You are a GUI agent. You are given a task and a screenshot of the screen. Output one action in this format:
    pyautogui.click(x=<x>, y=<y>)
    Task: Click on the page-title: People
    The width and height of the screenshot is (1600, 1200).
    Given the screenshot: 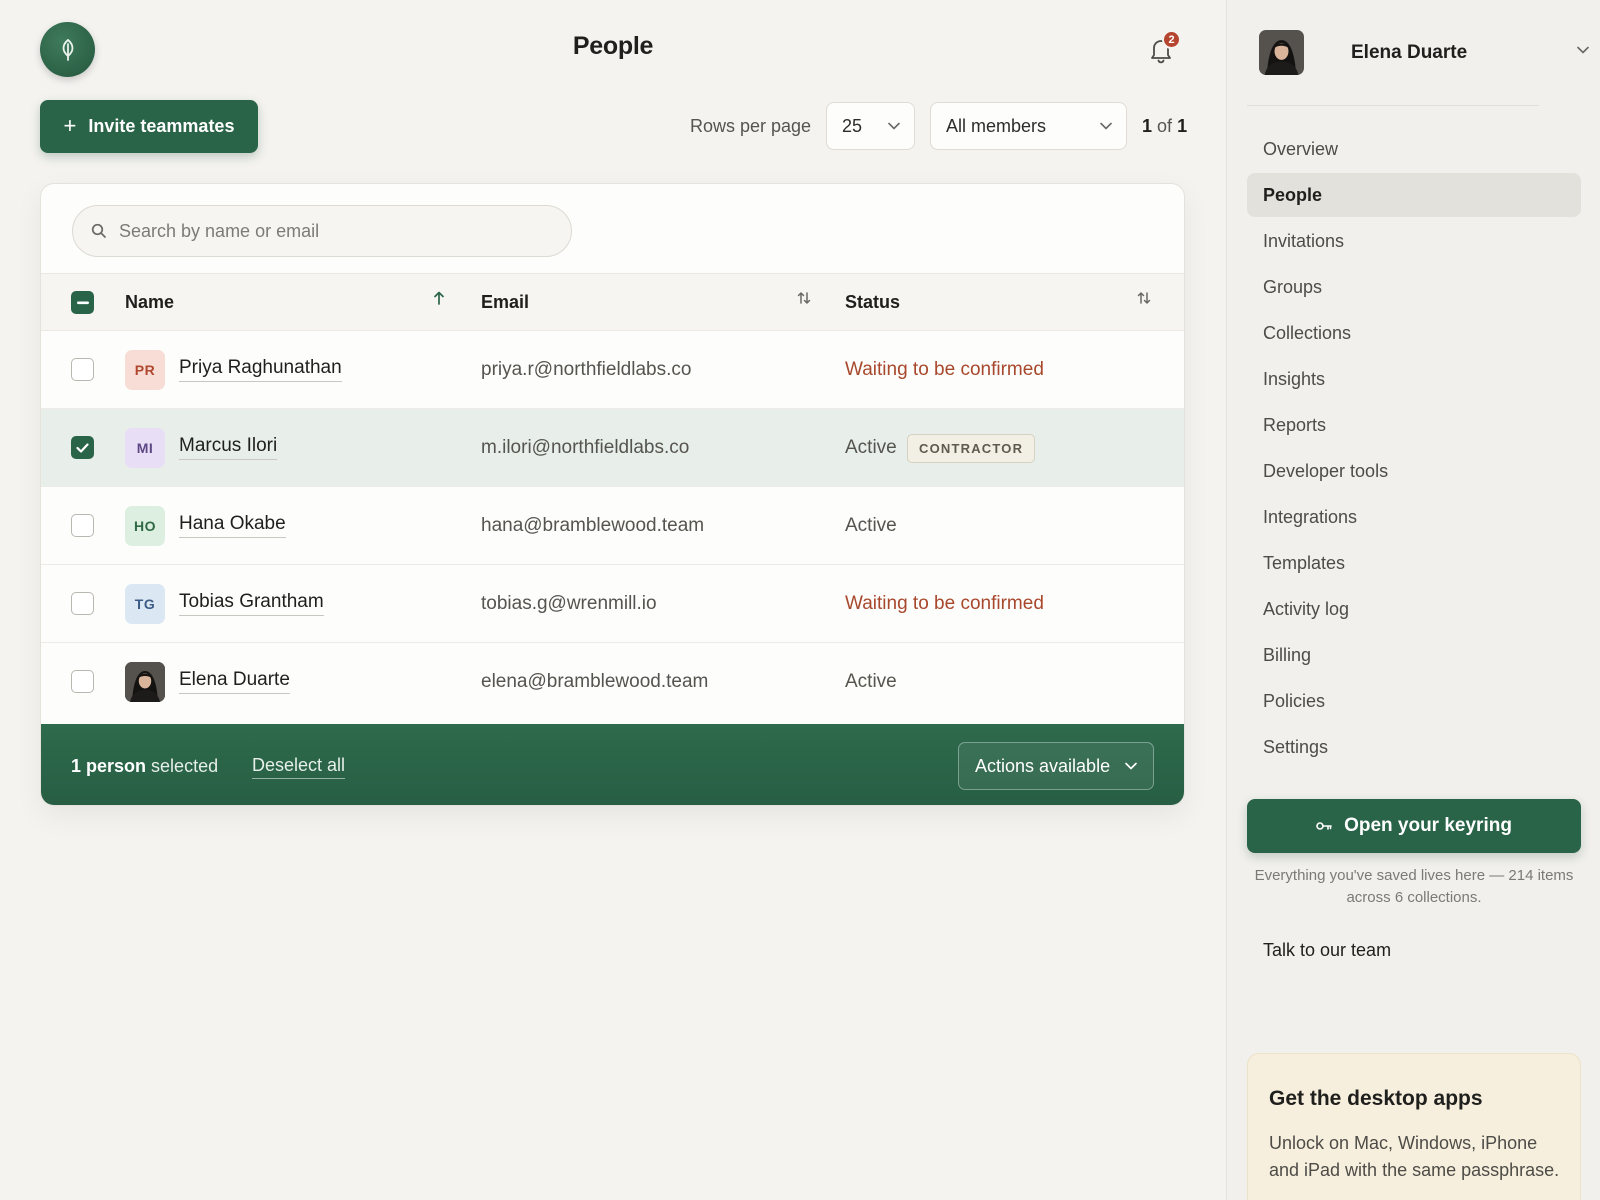 What is the action you would take?
    pyautogui.click(x=613, y=46)
    